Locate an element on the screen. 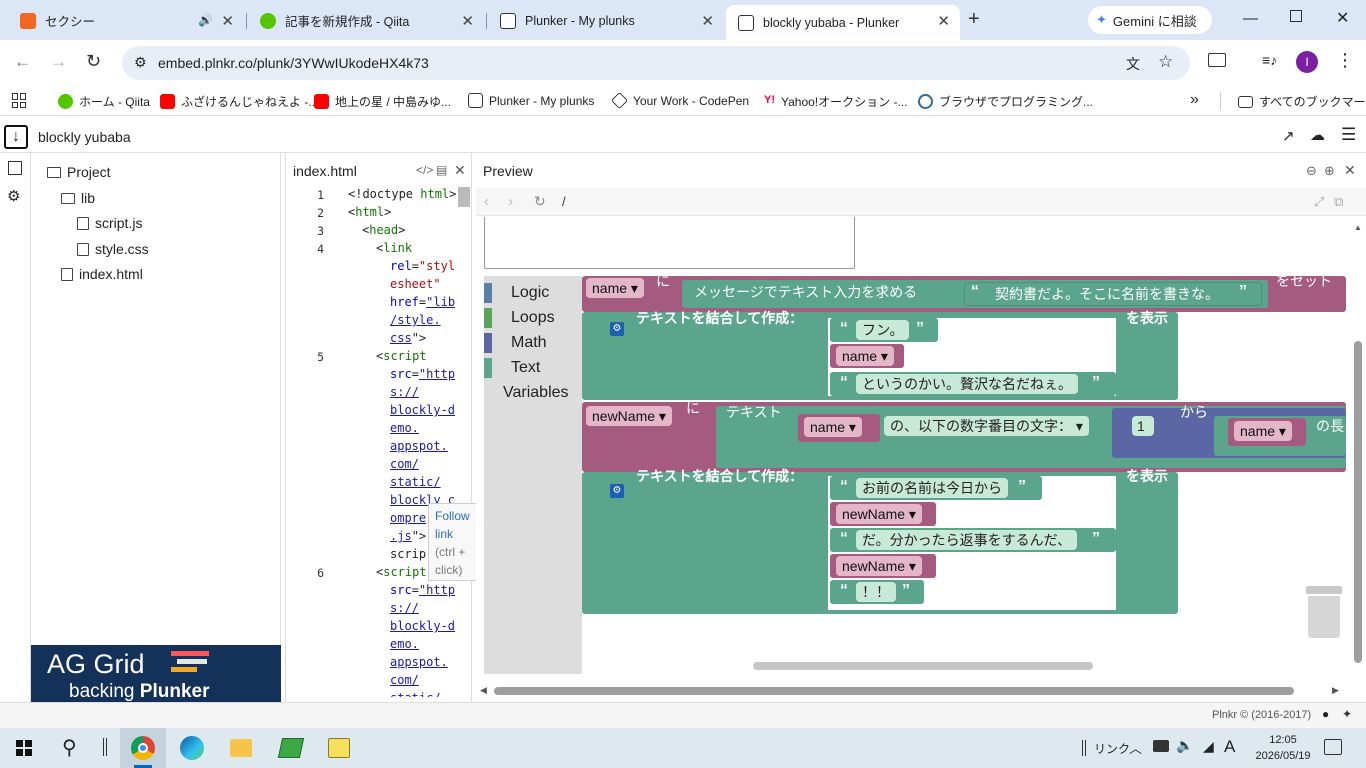 Image resolution: width=1366 pixels, height=768 pixels. media-control-icon: ≡♪ is located at coordinates (1269, 60).